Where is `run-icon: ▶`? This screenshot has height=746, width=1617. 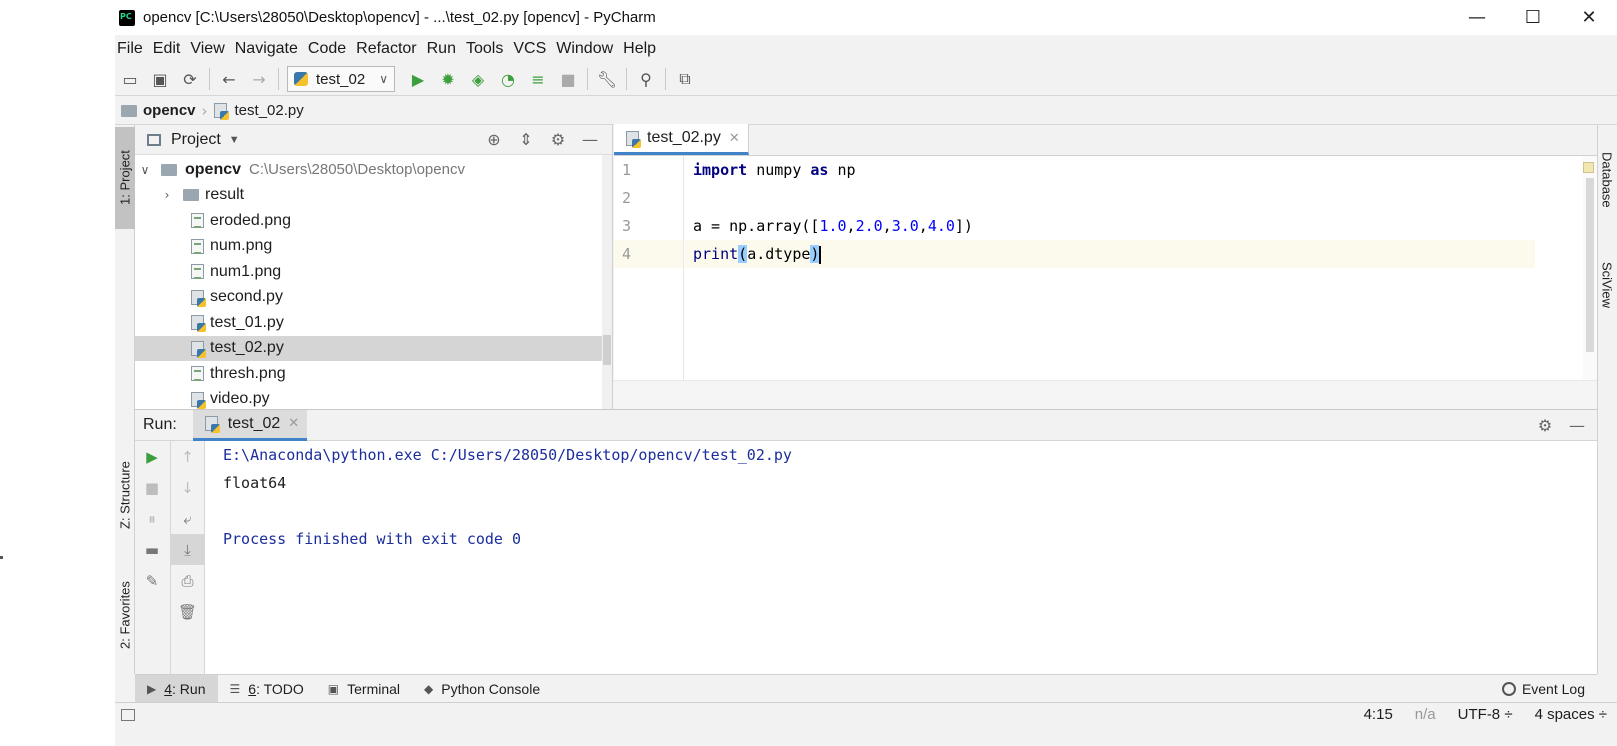
run-icon: ▶ is located at coordinates (418, 79).